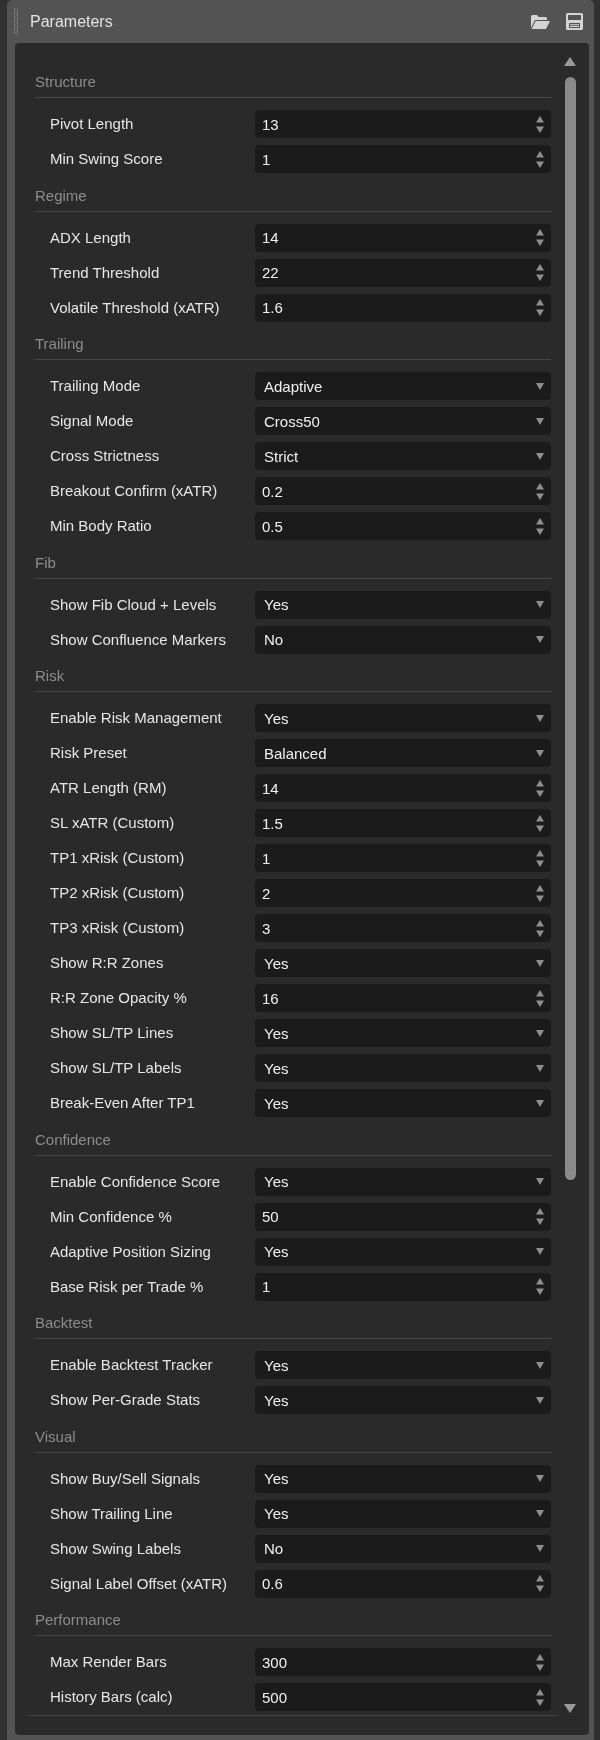 Image resolution: width=600 pixels, height=1740 pixels. I want to click on field-label: Max Render Bars, so click(108, 1662).